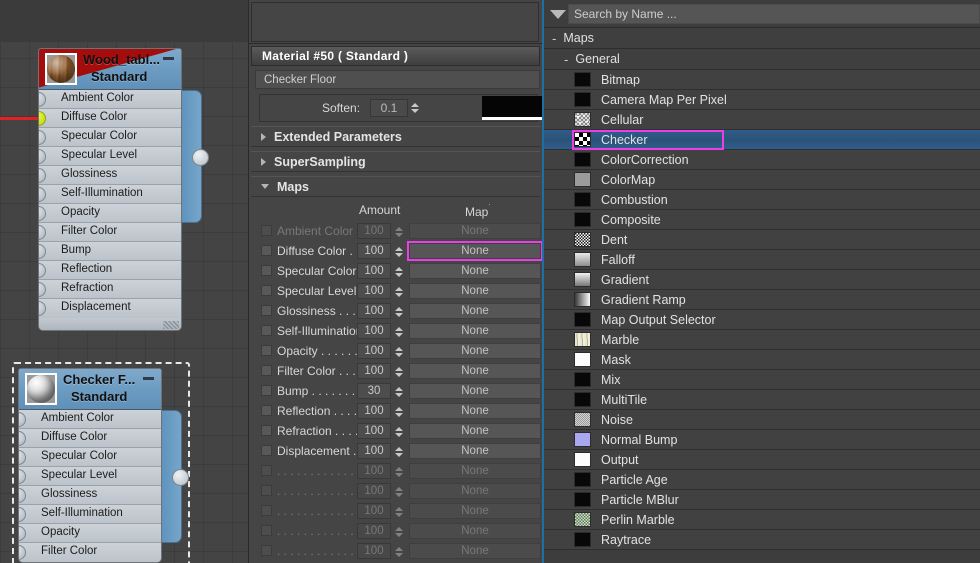 The width and height of the screenshot is (980, 563). What do you see at coordinates (762, 340) in the screenshot?
I see `map-list-item: Marble` at bounding box center [762, 340].